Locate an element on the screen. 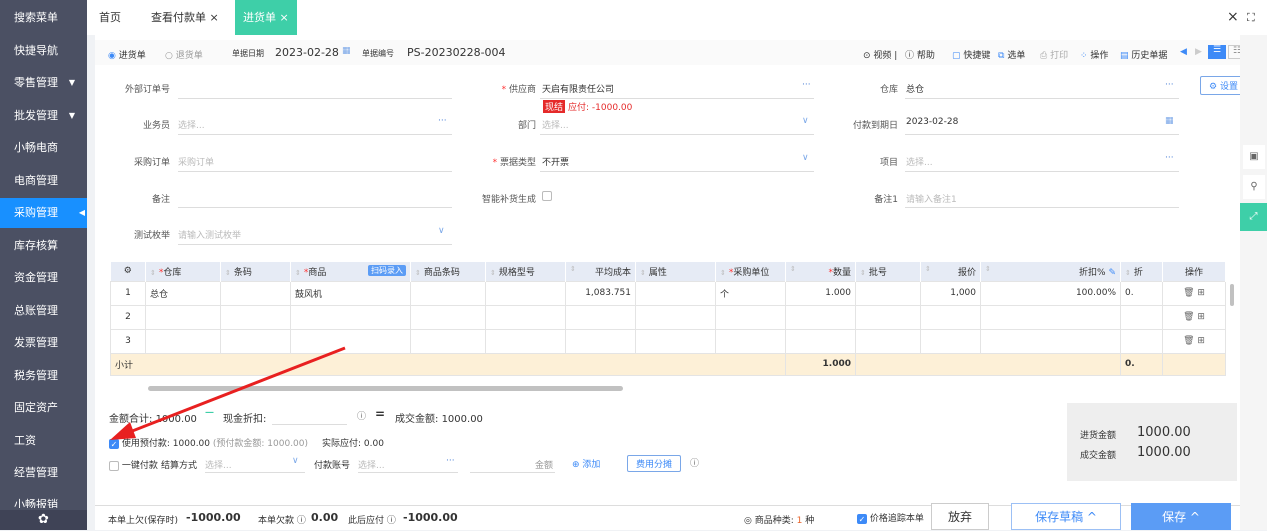 This screenshot has width=1267, height=531. tab-payment-view: 查看付款单 × is located at coordinates (185, 17).